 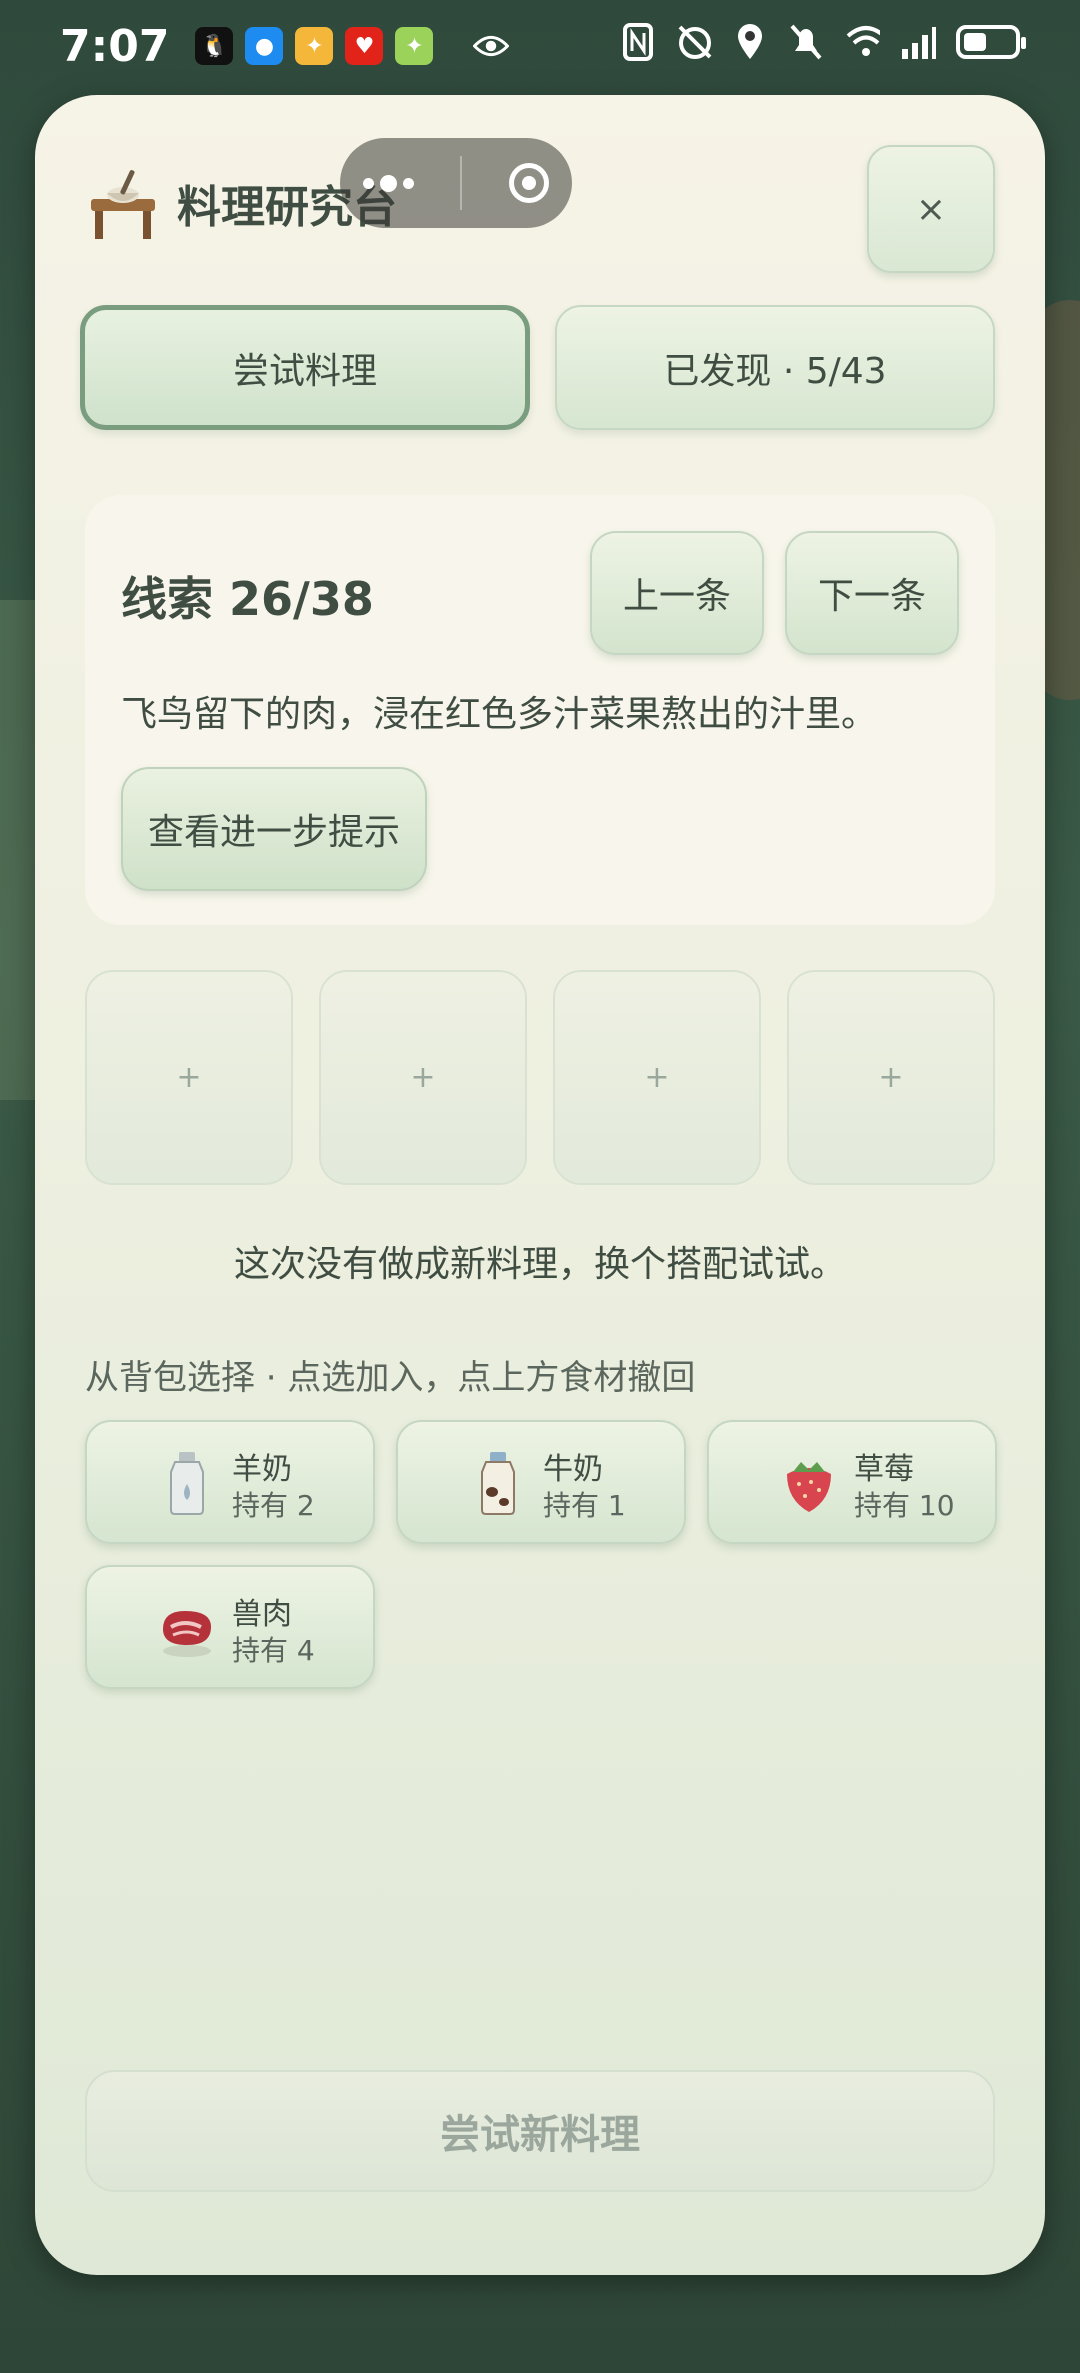 I want to click on qq-icon: 🐧, so click(x=214, y=46).